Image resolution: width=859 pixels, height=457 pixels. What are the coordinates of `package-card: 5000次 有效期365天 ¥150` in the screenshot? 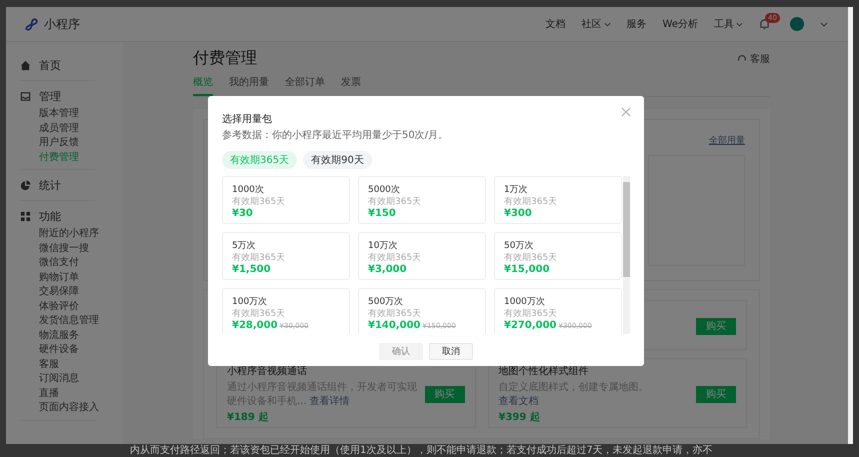 It's located at (422, 200).